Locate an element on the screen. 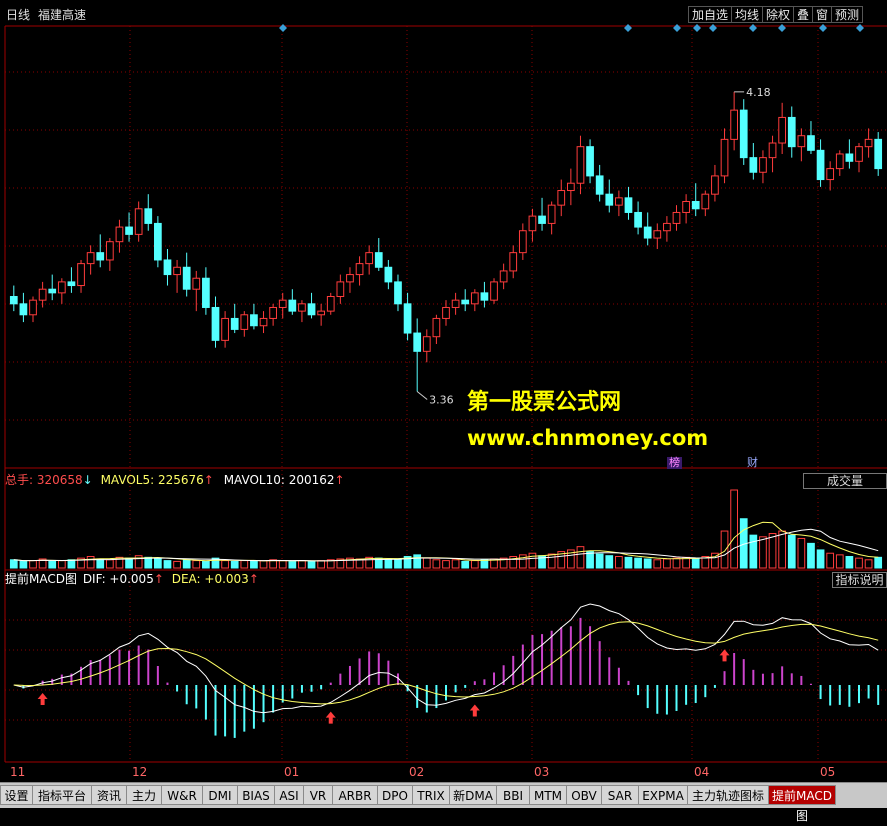  tab-11: TRIX is located at coordinates (431, 795).